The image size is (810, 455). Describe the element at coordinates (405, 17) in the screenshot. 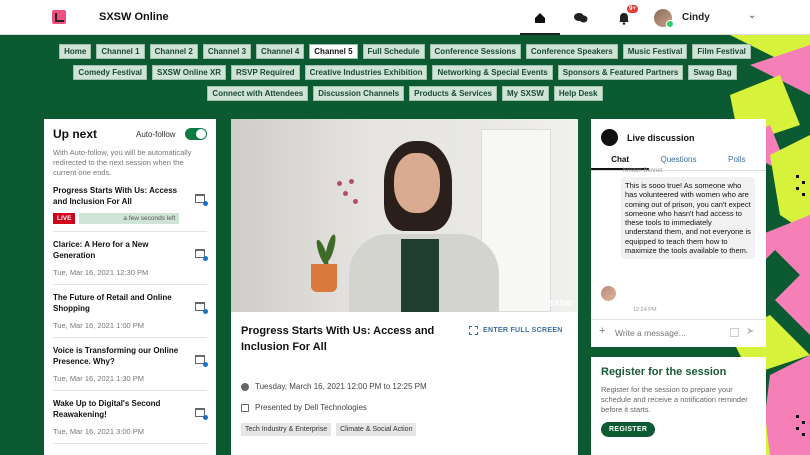

I see `top-bar: SXSW Online 9+ Cindy ⌄` at that location.